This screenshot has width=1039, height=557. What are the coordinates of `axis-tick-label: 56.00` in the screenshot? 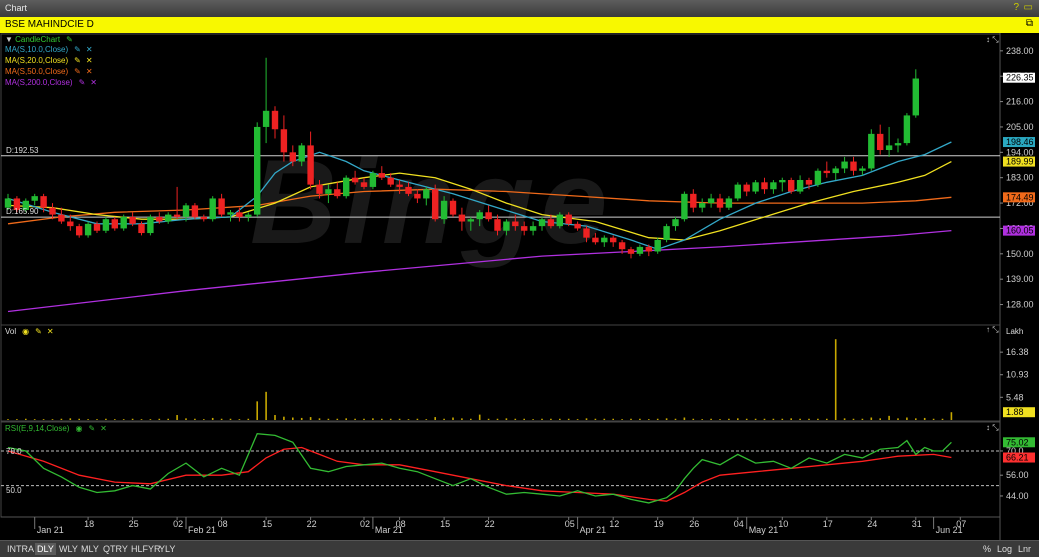 It's located at (1017, 475).